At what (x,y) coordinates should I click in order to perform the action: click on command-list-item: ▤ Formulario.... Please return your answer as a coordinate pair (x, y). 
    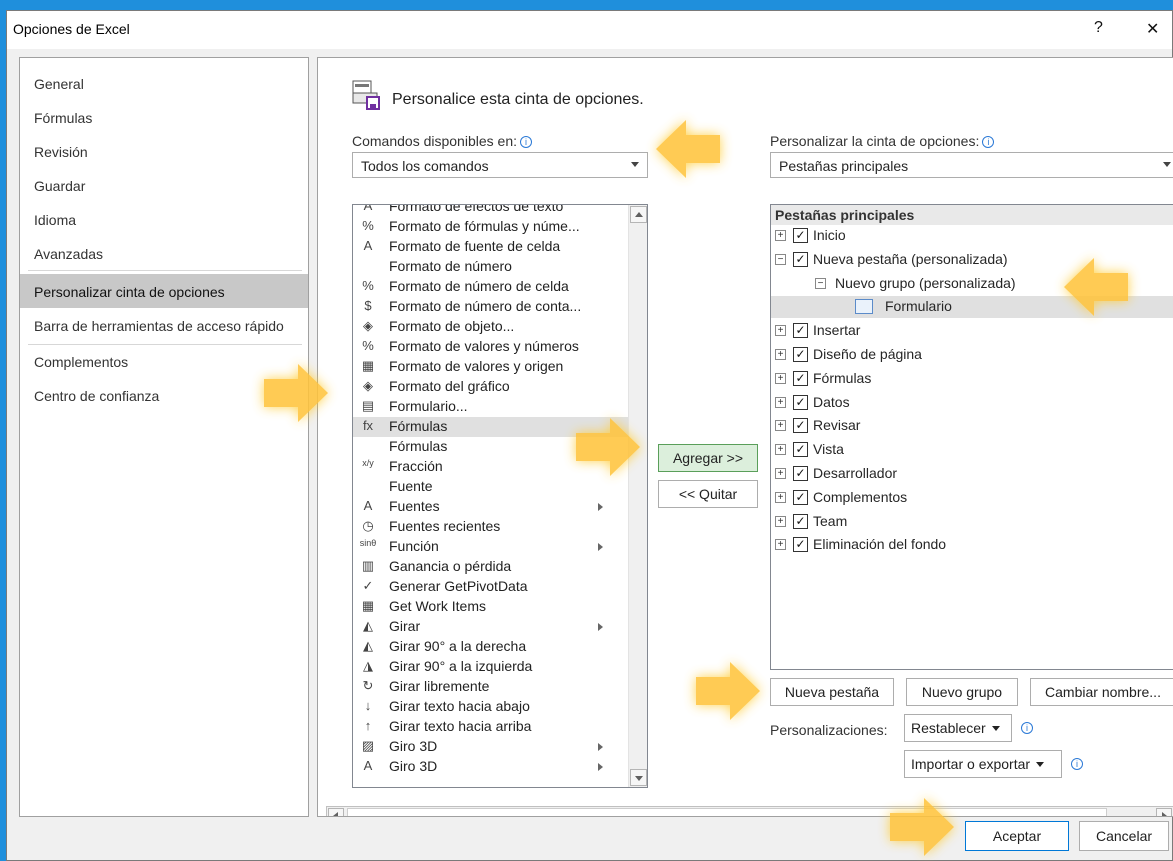
    Looking at the image, I should click on (491, 407).